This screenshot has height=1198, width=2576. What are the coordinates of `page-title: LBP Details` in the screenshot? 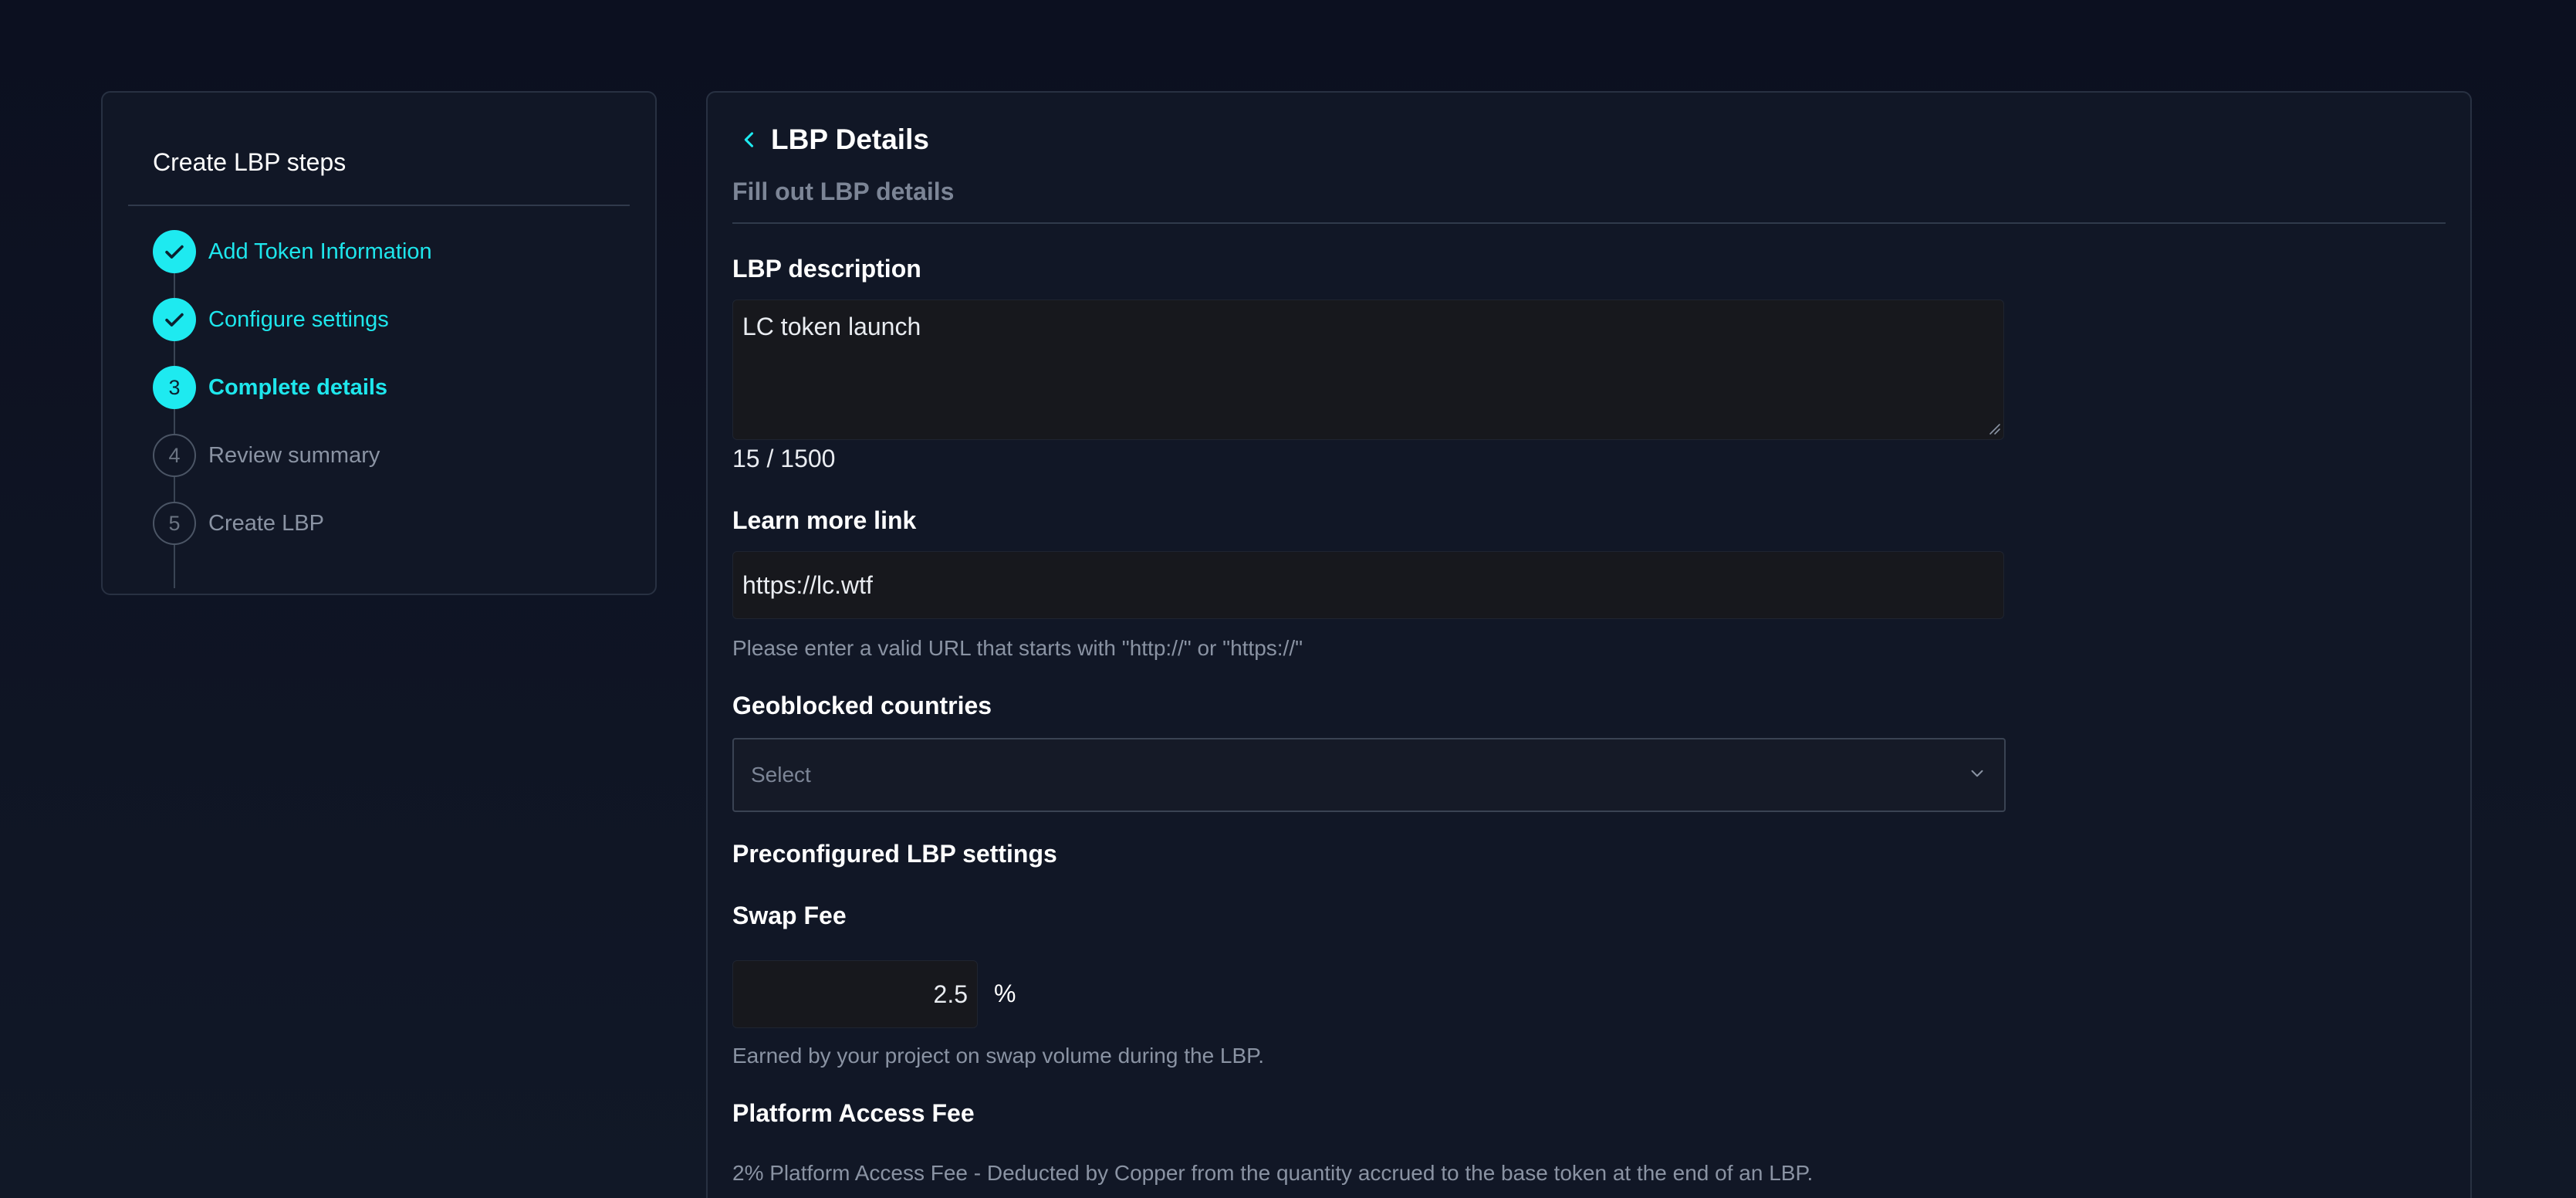 It's located at (850, 139).